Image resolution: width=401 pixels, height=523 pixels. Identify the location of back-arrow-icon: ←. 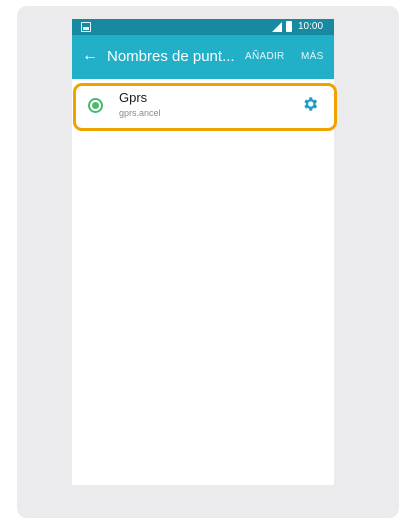
(90, 56).